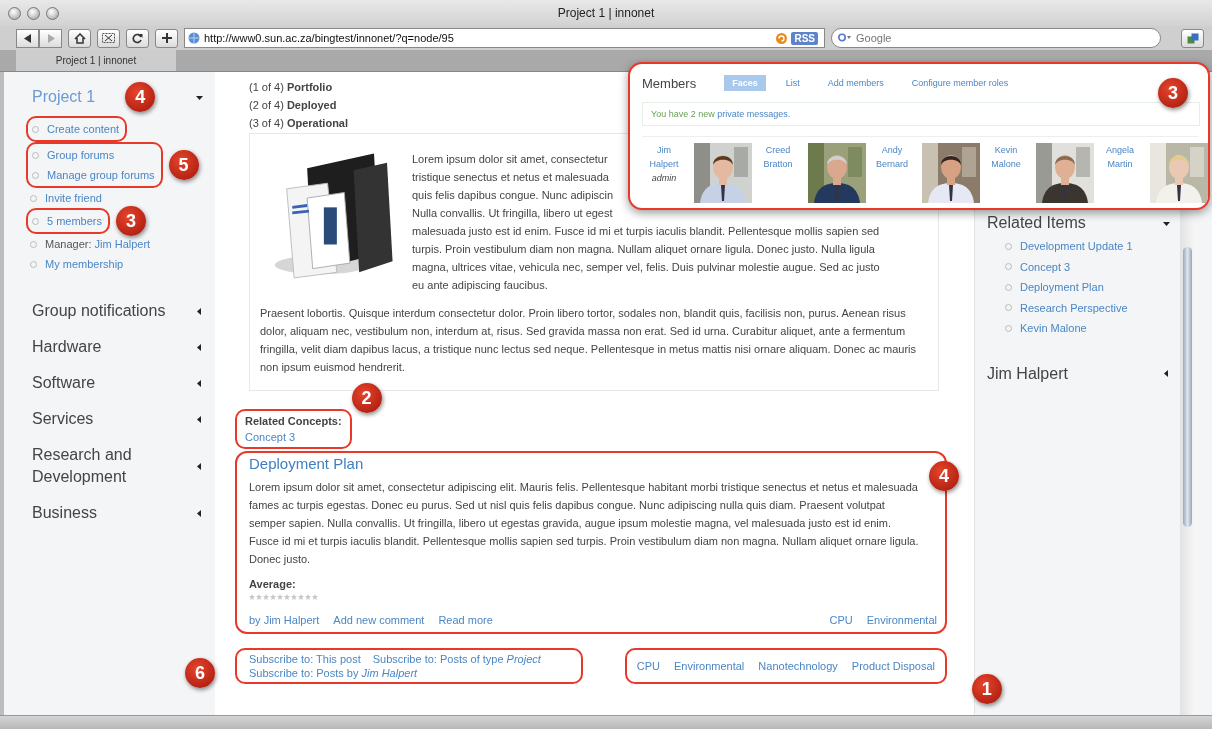 The width and height of the screenshot is (1212, 729). Describe the element at coordinates (1027, 373) in the screenshot. I see `block-heading: Jim Halpert` at that location.